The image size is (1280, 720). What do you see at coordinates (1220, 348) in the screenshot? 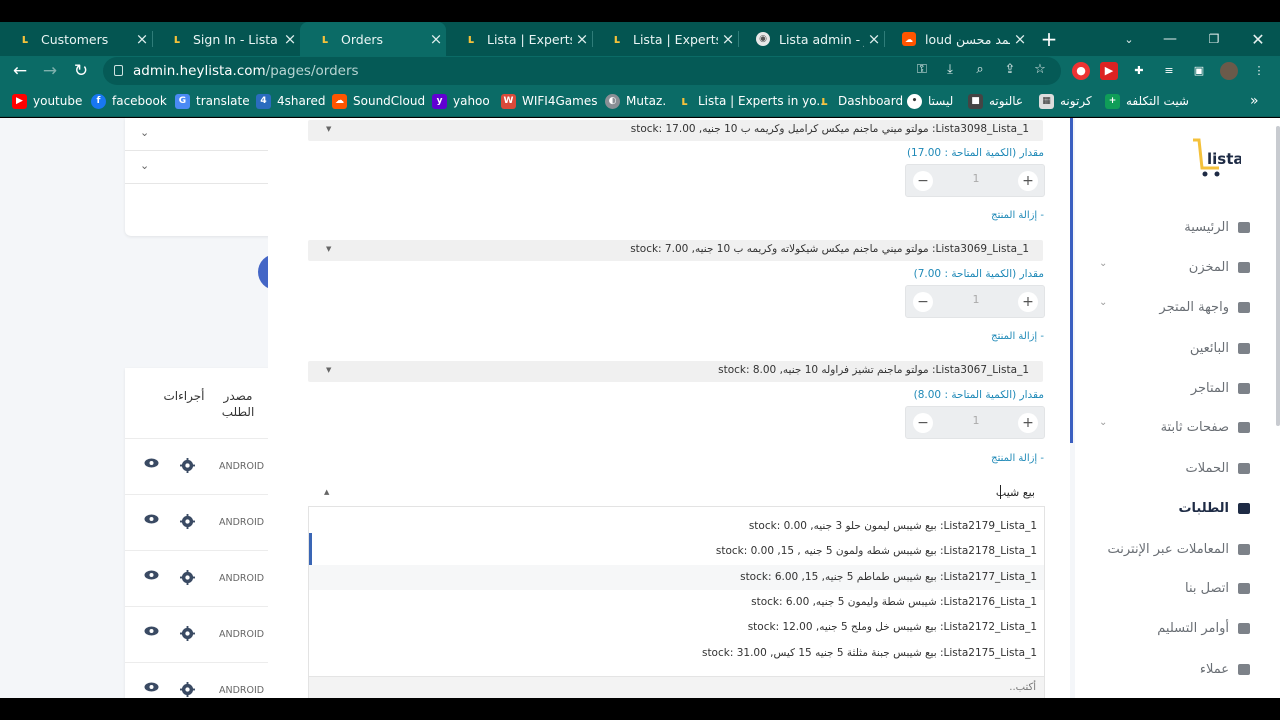
I see `sidebar-item-sellers: البائعين` at bounding box center [1220, 348].